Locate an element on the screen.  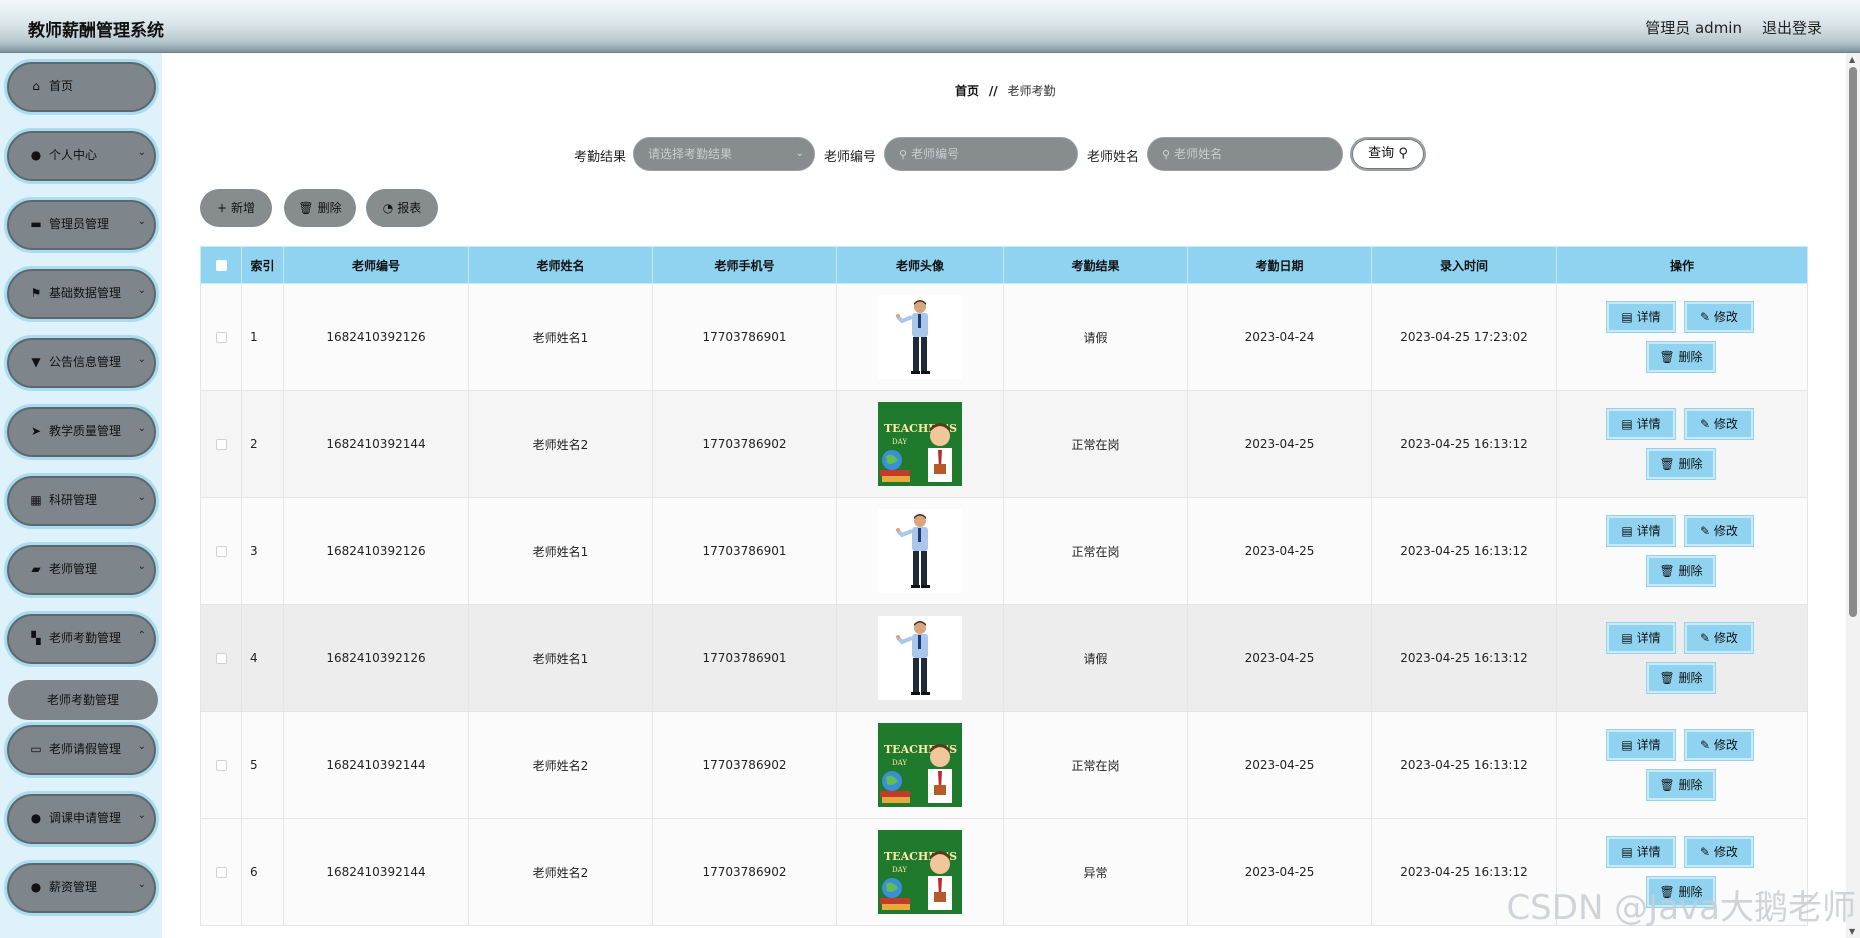
cell-operations: ▤ 详情 ✎ 修改 🗑 删除 is located at coordinates (1682, 765).